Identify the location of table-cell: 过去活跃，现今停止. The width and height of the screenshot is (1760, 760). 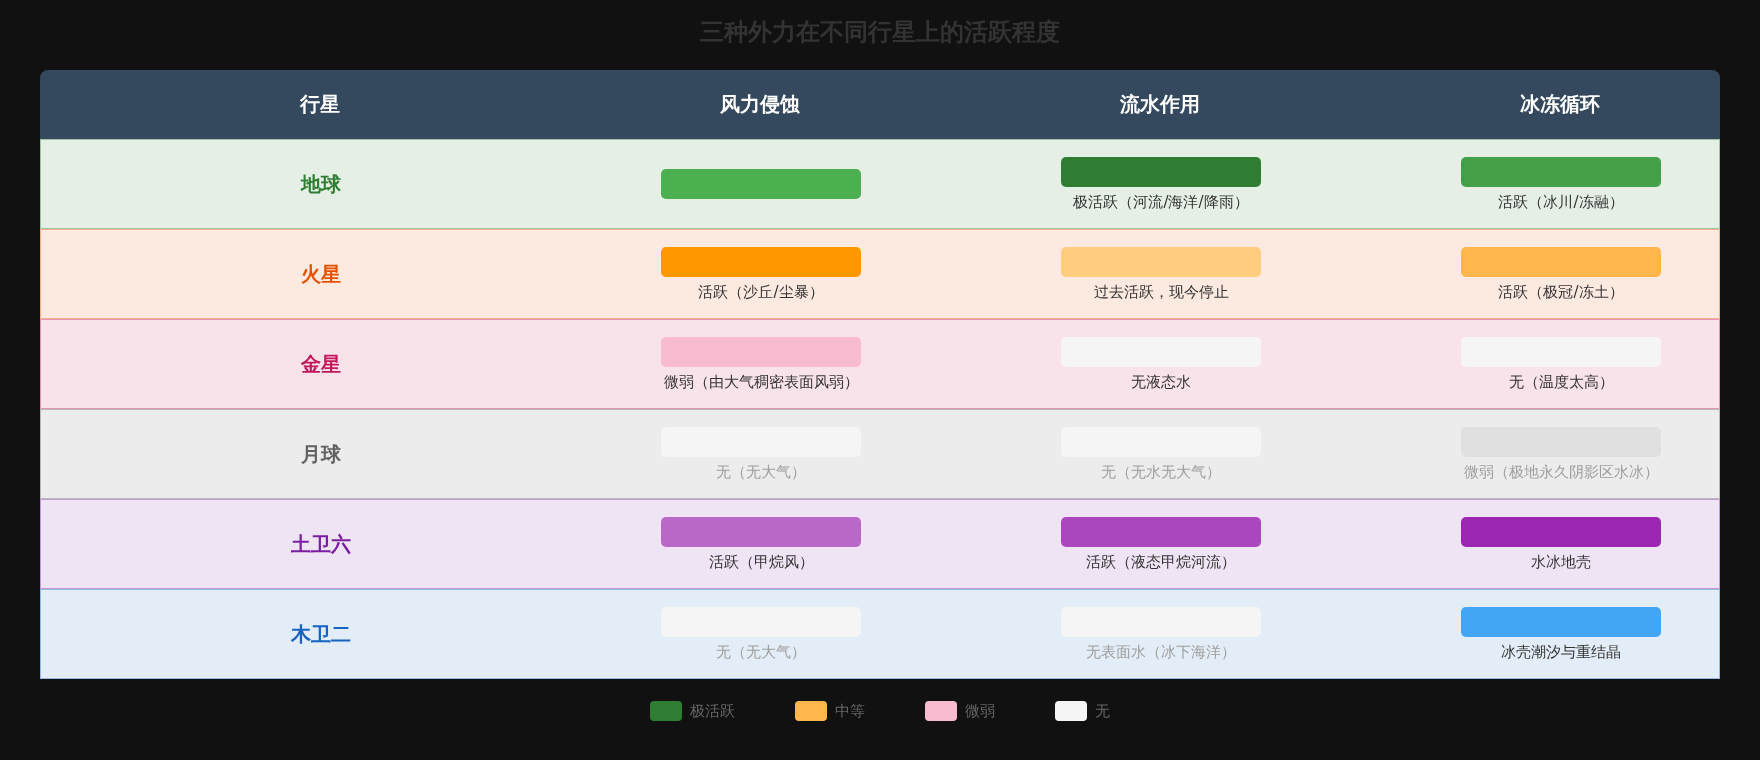
(1161, 292).